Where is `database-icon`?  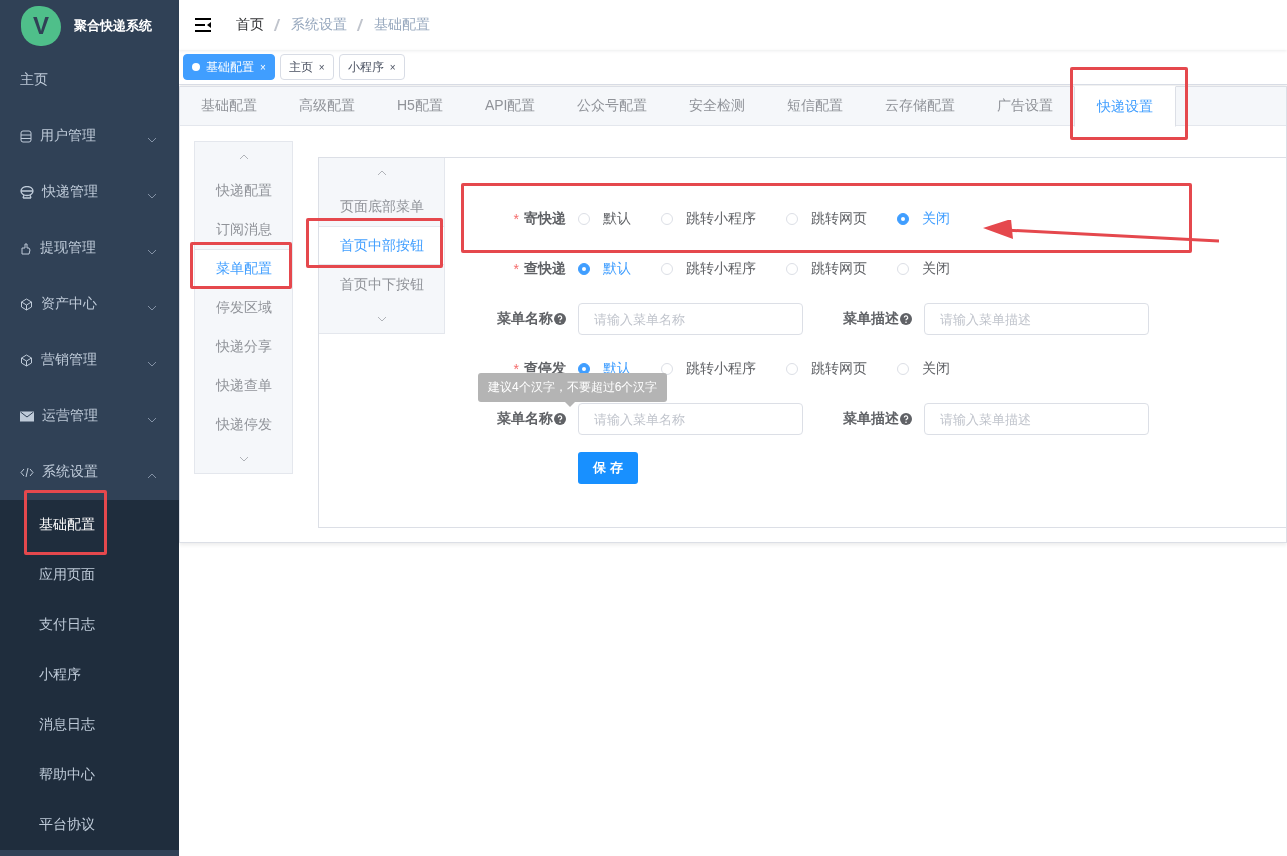 database-icon is located at coordinates (26, 136).